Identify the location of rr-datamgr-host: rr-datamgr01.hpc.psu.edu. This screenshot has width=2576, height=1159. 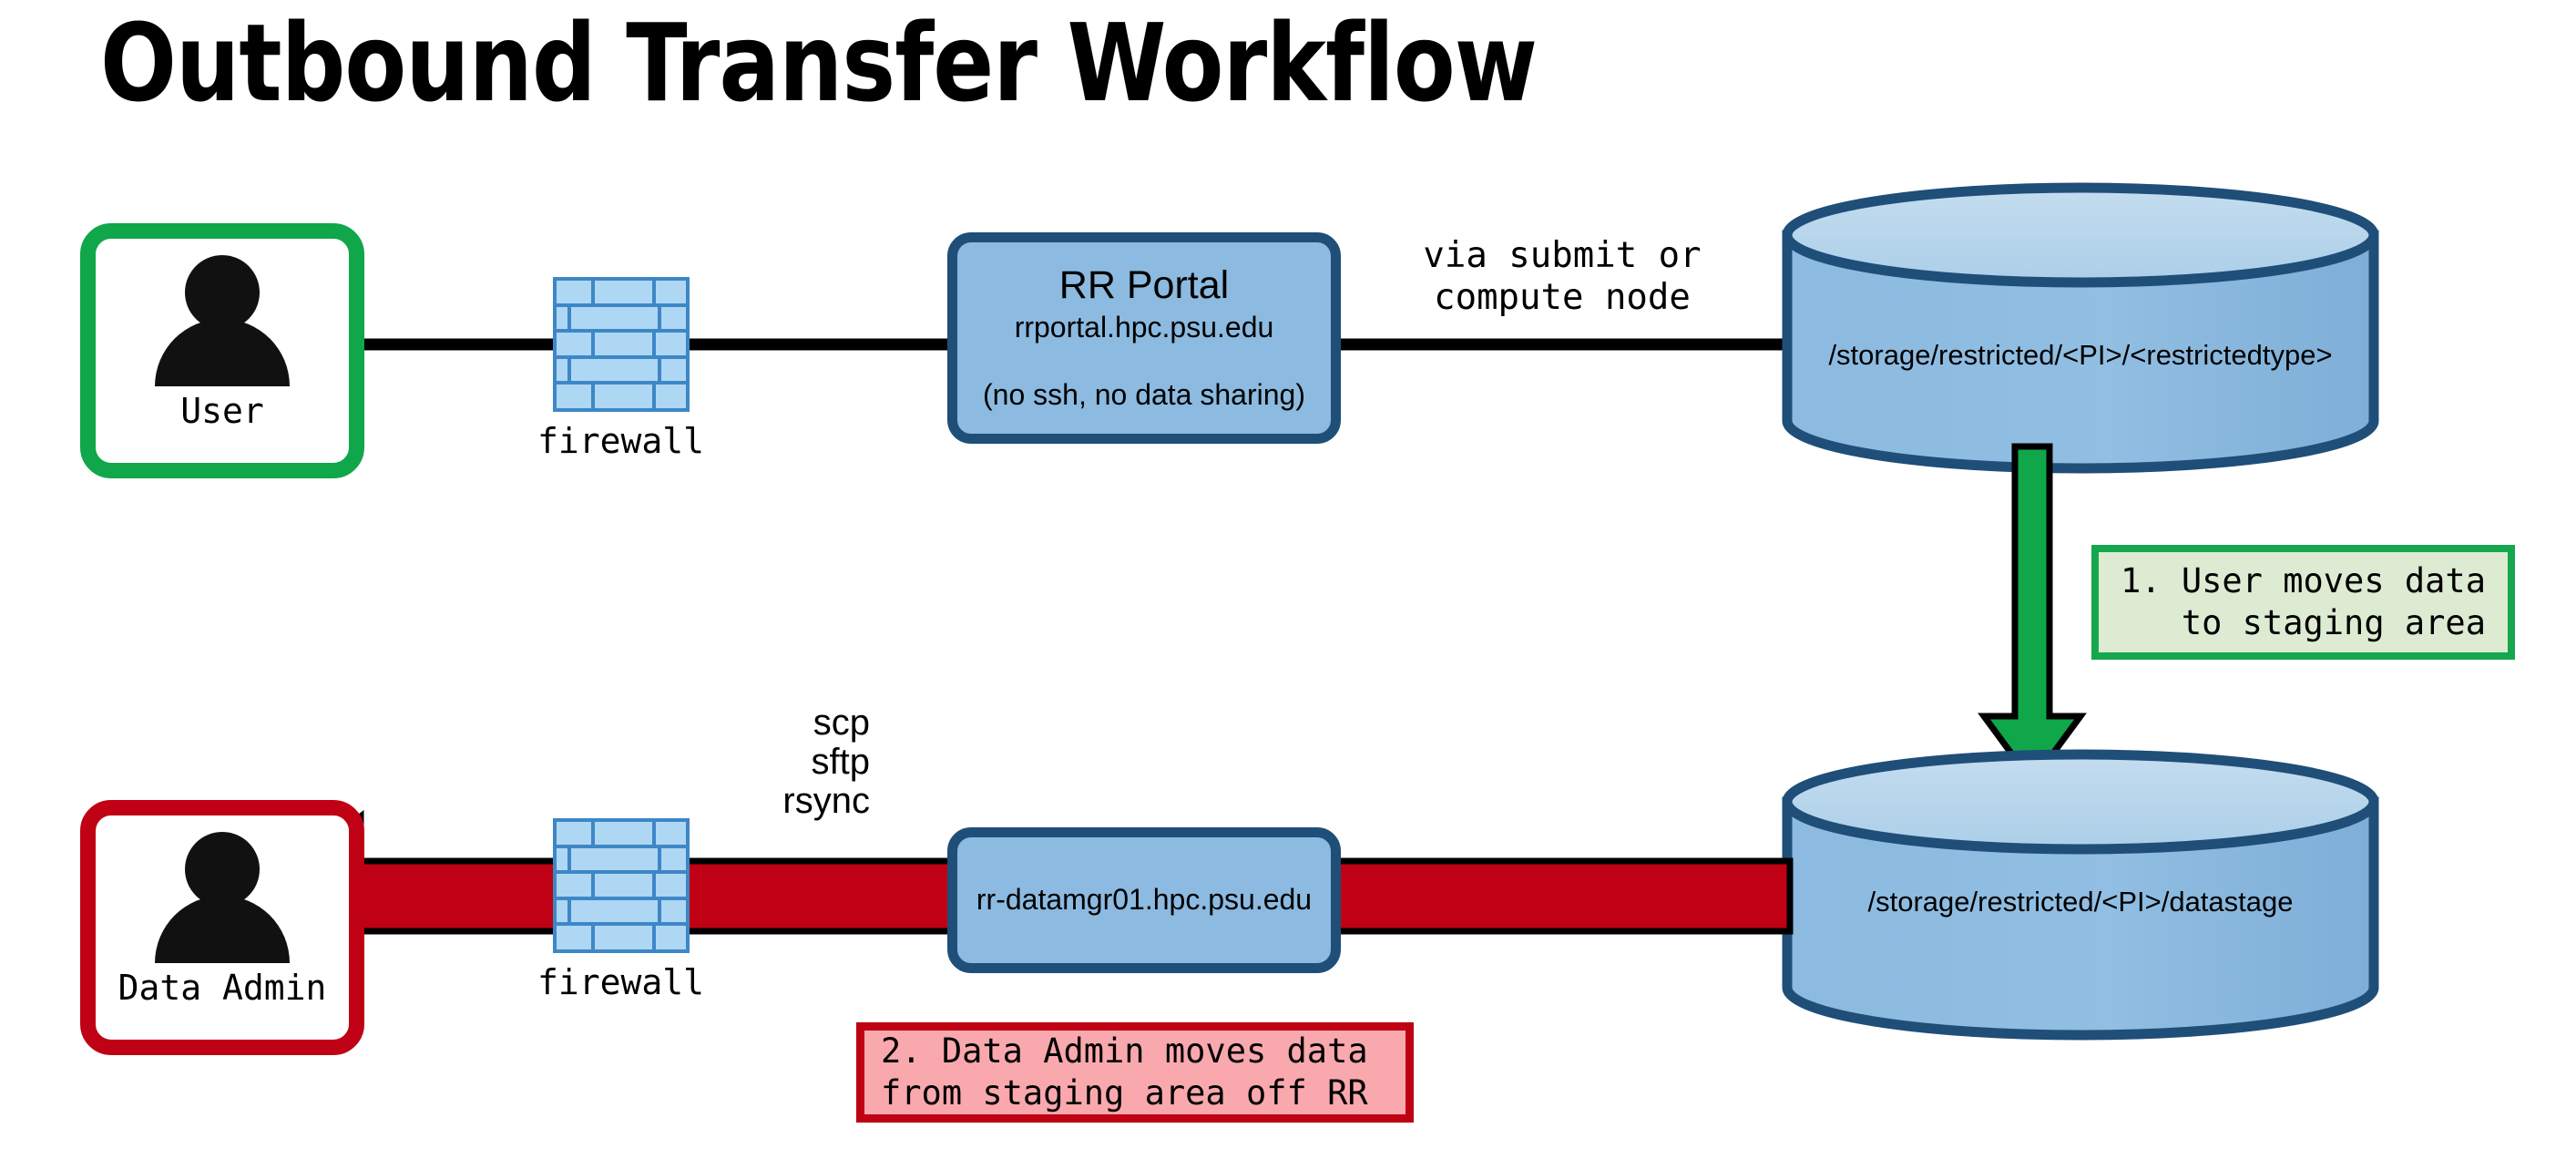
(1144, 900).